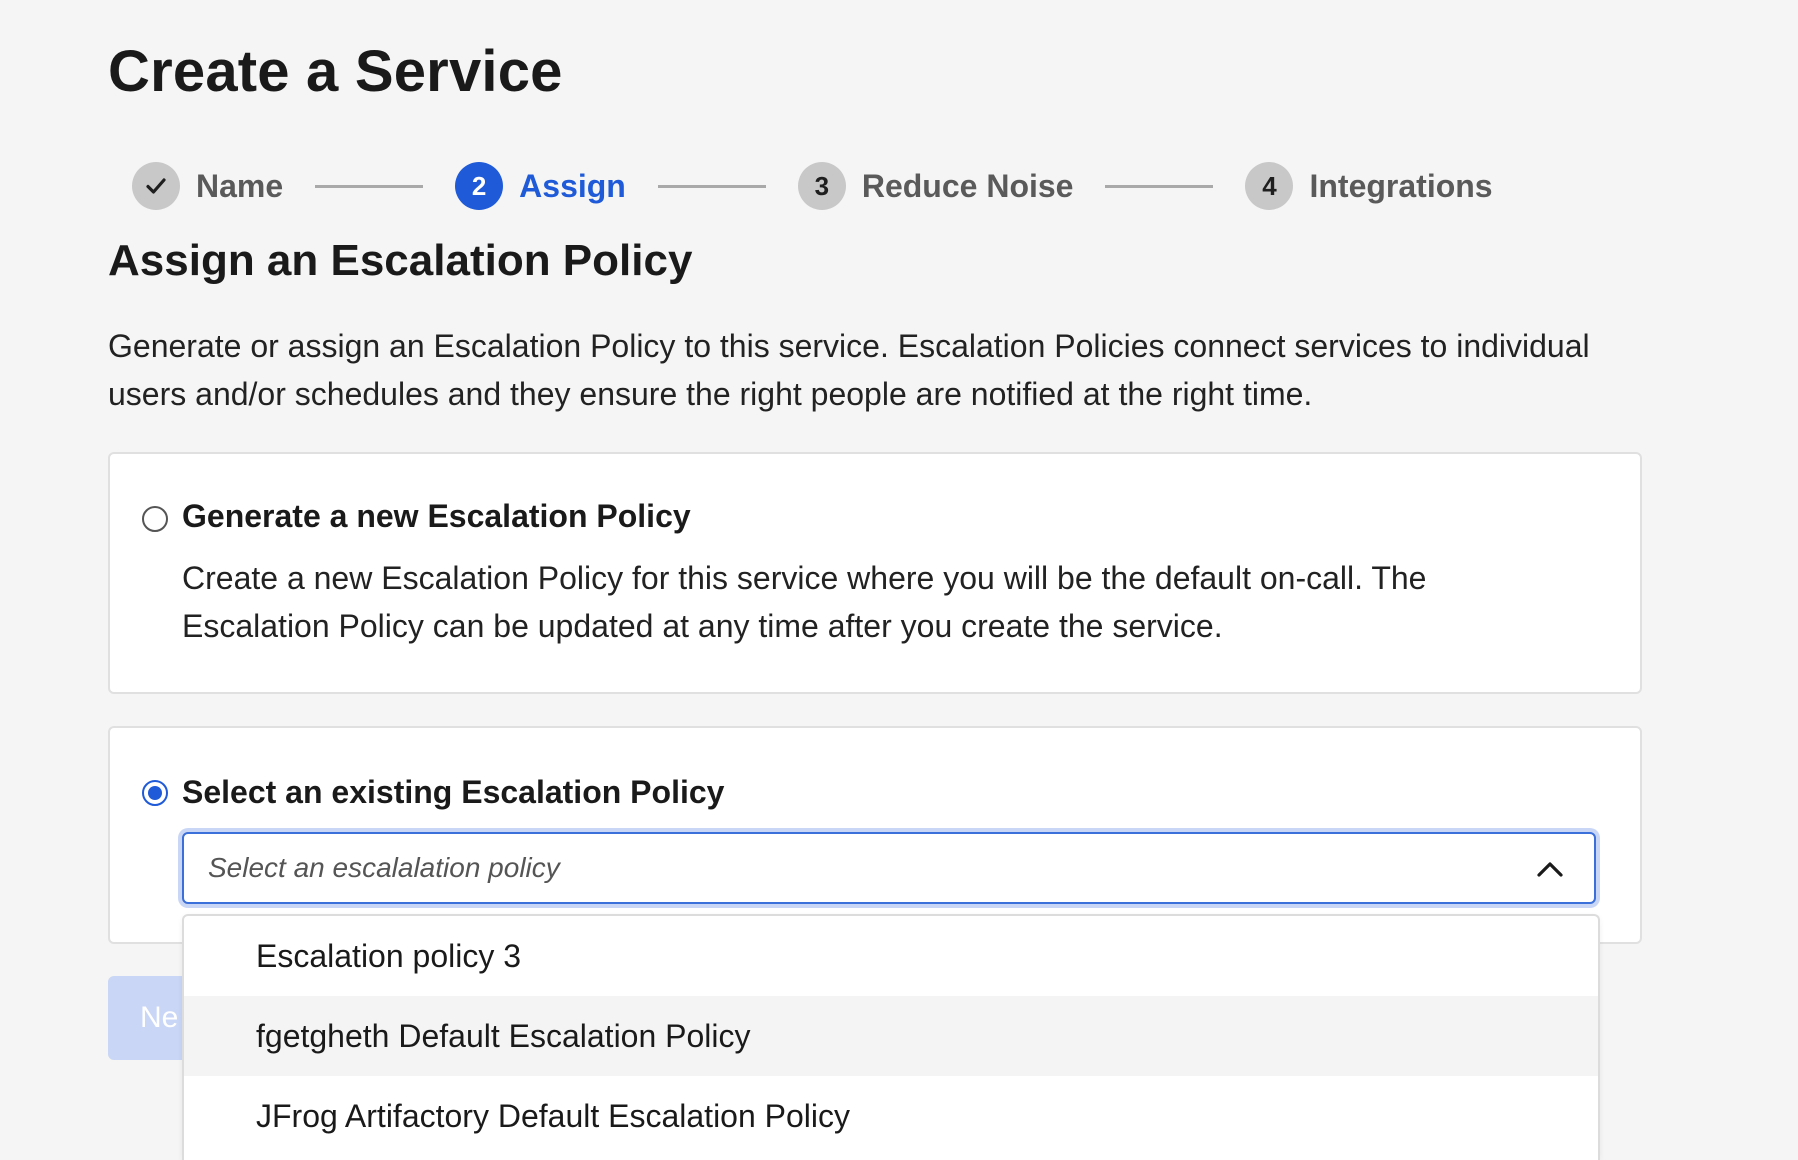 This screenshot has height=1160, width=1798. What do you see at coordinates (479, 186) in the screenshot?
I see `step-number-assign: 2` at bounding box center [479, 186].